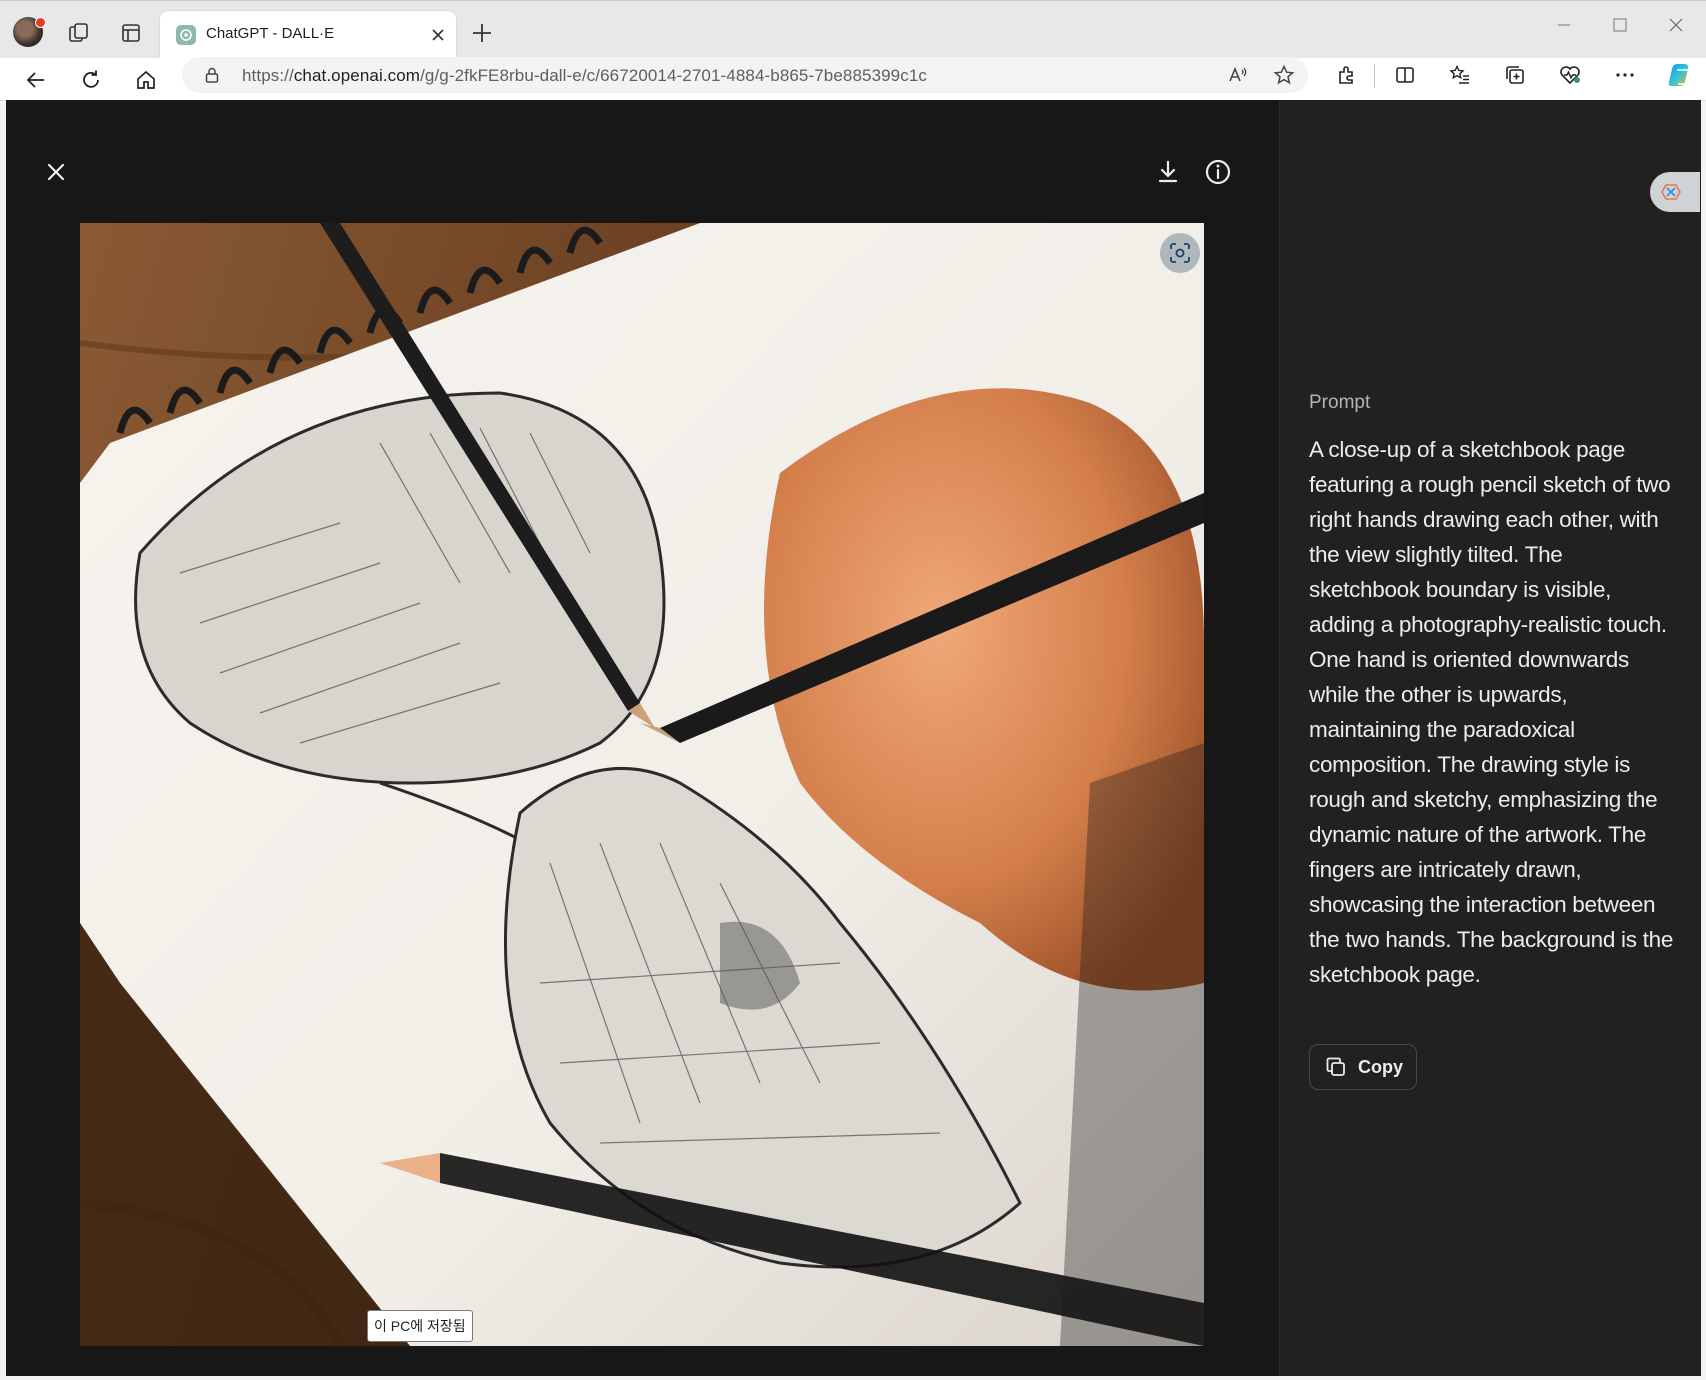  What do you see at coordinates (1335, 1066) in the screenshot?
I see `copy-icon` at bounding box center [1335, 1066].